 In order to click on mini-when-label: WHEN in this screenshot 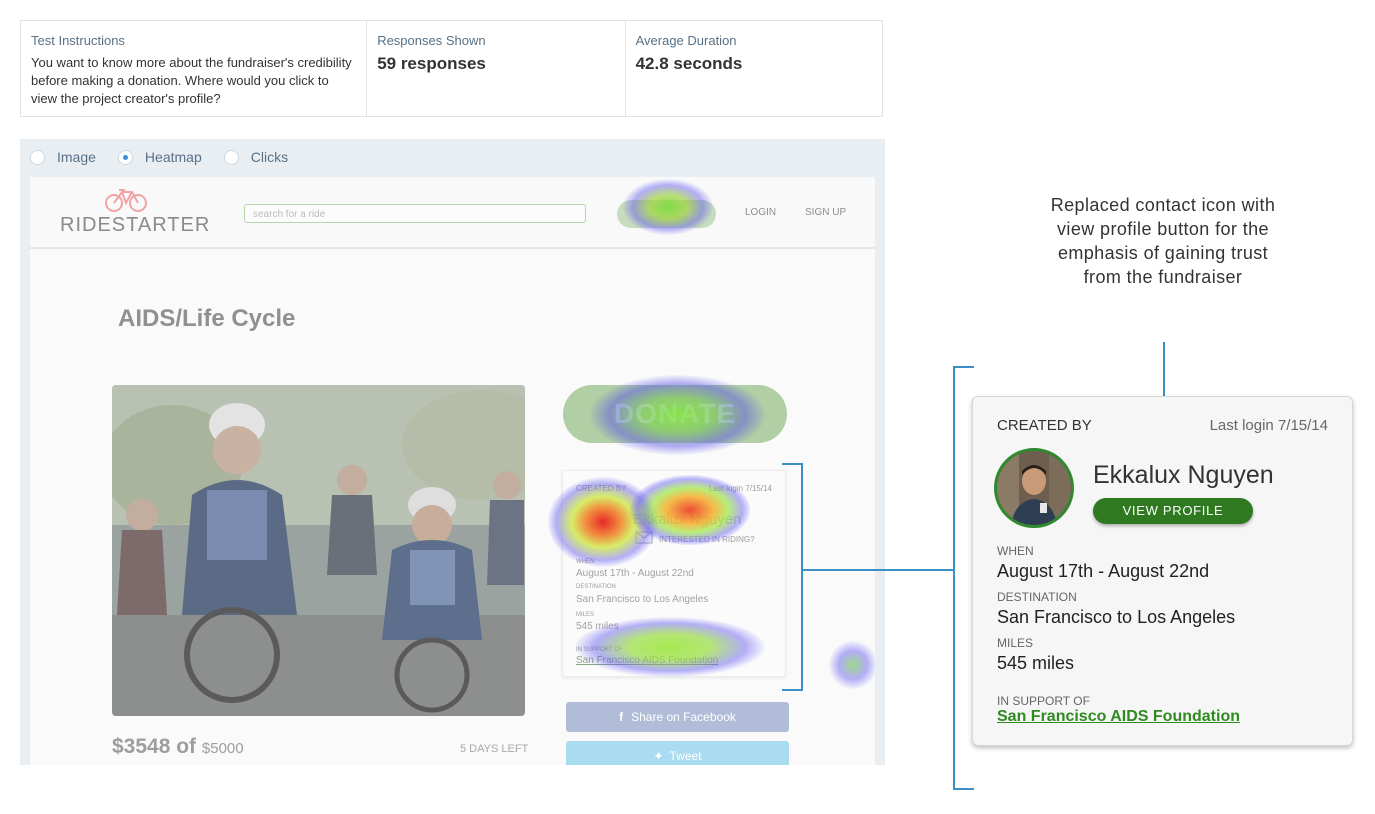, I will do `click(585, 562)`.